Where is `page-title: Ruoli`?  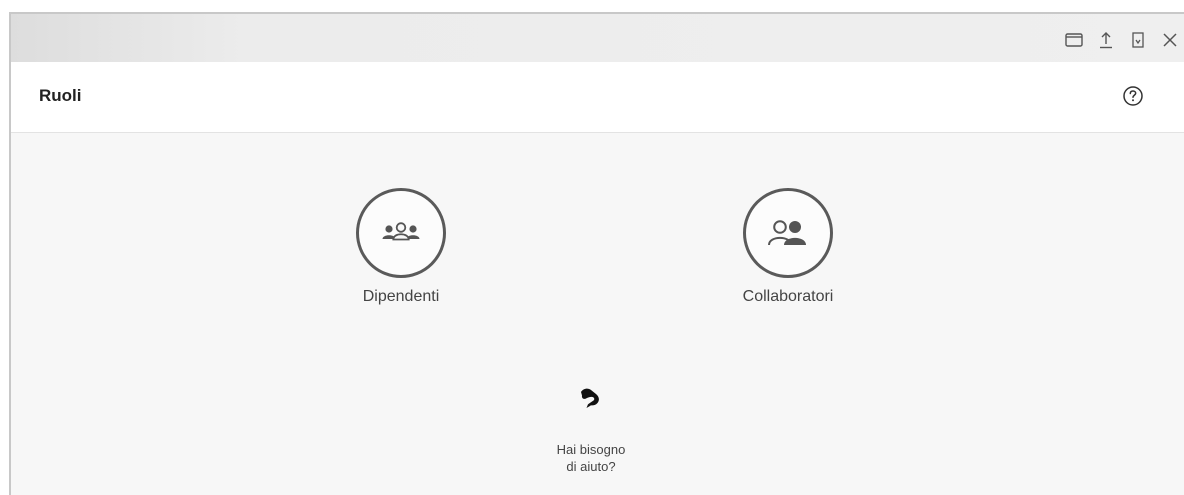
page-title: Ruoli is located at coordinates (60, 95).